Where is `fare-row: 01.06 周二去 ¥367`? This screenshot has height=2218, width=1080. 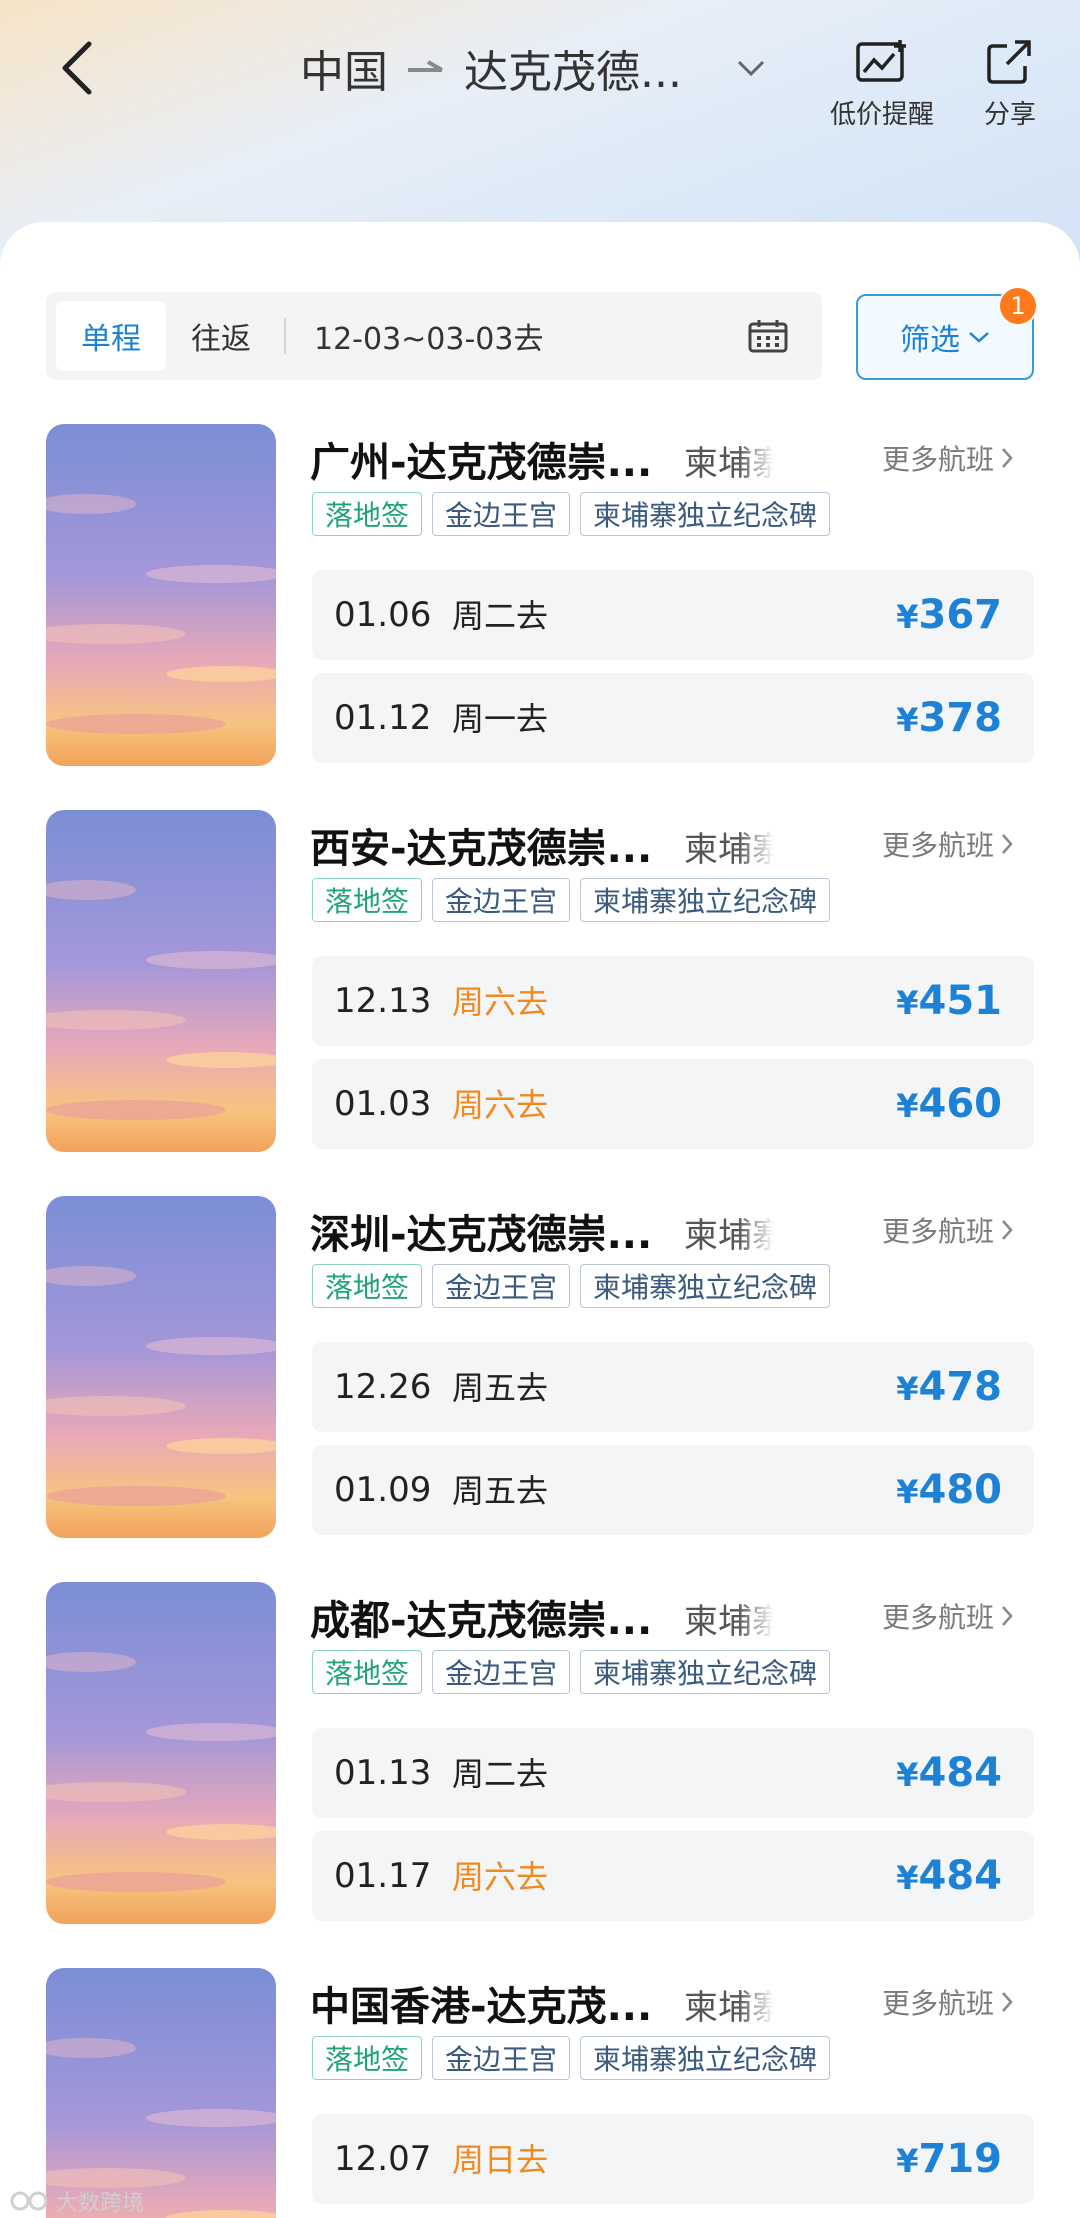 fare-row: 01.06 周二去 ¥367 is located at coordinates (673, 615).